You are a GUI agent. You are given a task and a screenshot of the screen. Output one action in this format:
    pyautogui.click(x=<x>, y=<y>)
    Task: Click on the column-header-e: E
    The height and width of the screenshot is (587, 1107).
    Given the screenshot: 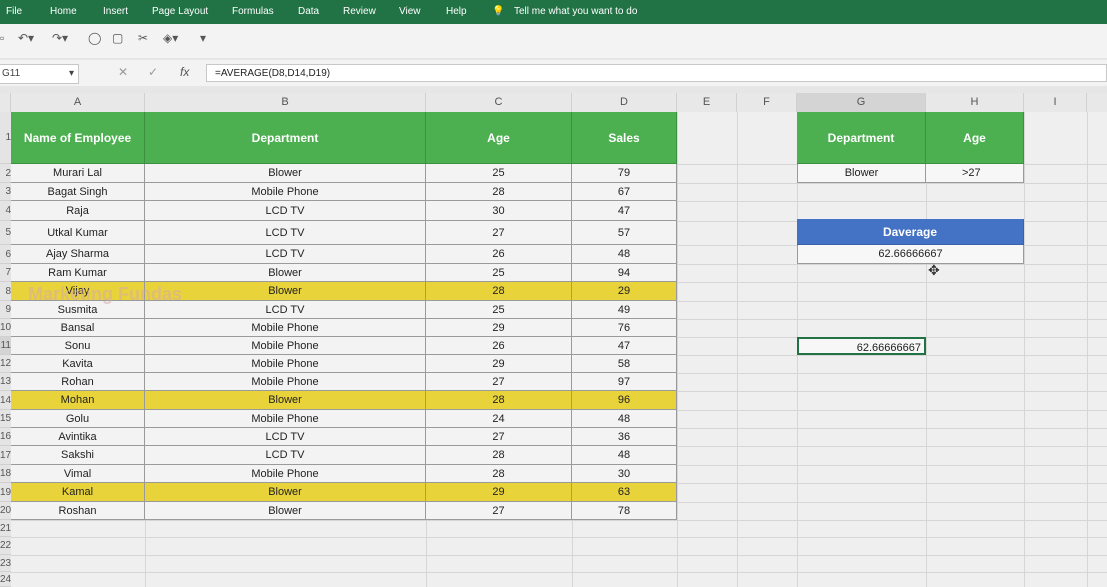 What is the action you would take?
    pyautogui.click(x=707, y=102)
    